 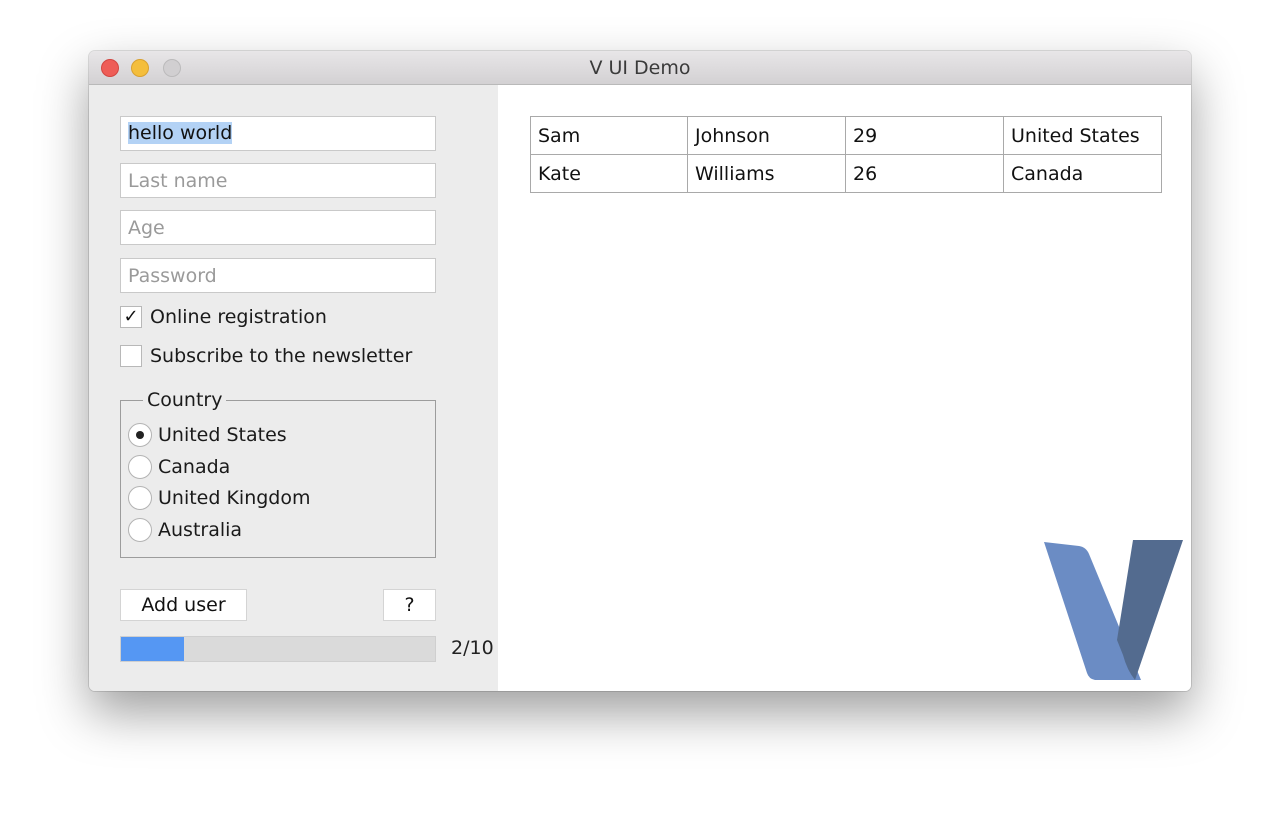 I want to click on v-logo-icon, so click(x=1113, y=610).